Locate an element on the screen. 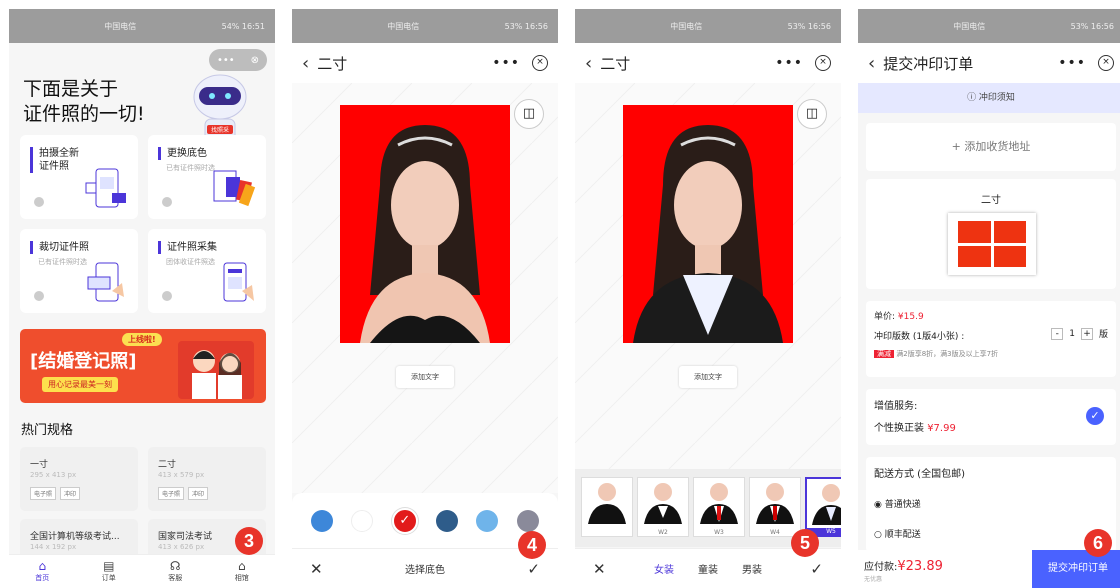  plus-button: + is located at coordinates (1086, 333).